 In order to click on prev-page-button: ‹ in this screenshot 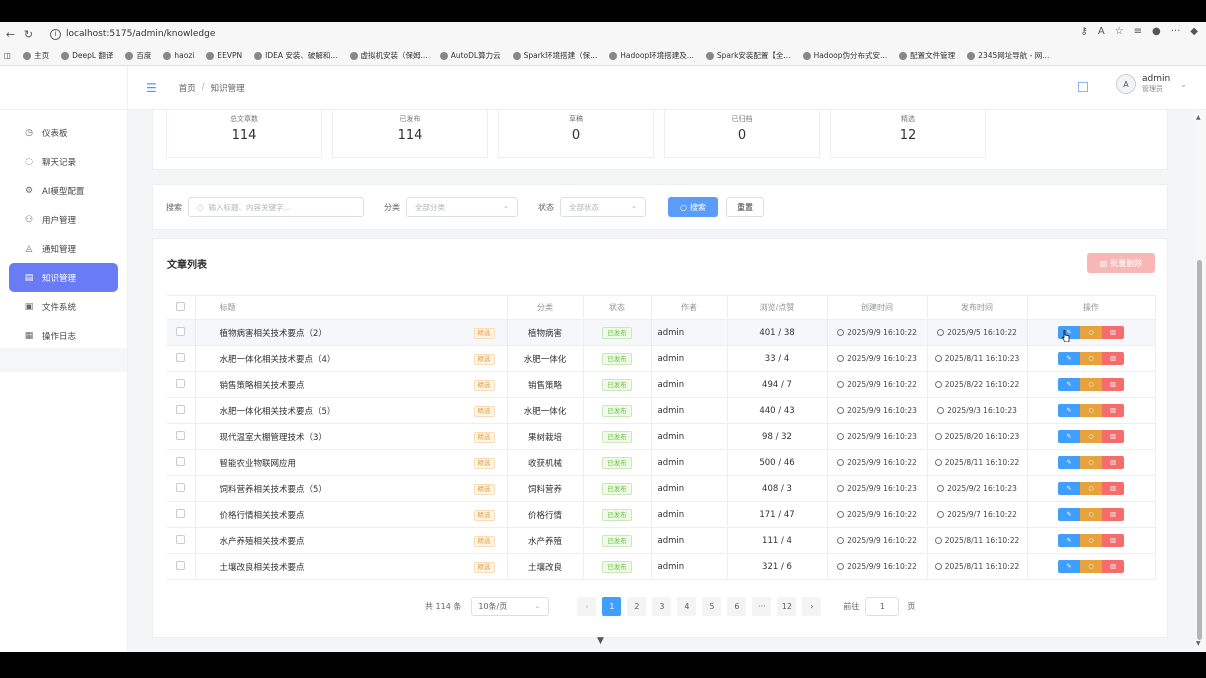, I will do `click(587, 606)`.